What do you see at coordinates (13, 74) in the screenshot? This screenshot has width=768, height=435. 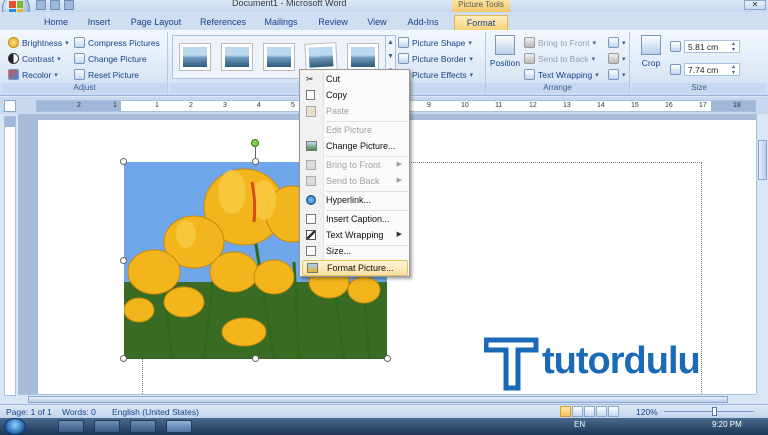 I see `recolor-icon` at bounding box center [13, 74].